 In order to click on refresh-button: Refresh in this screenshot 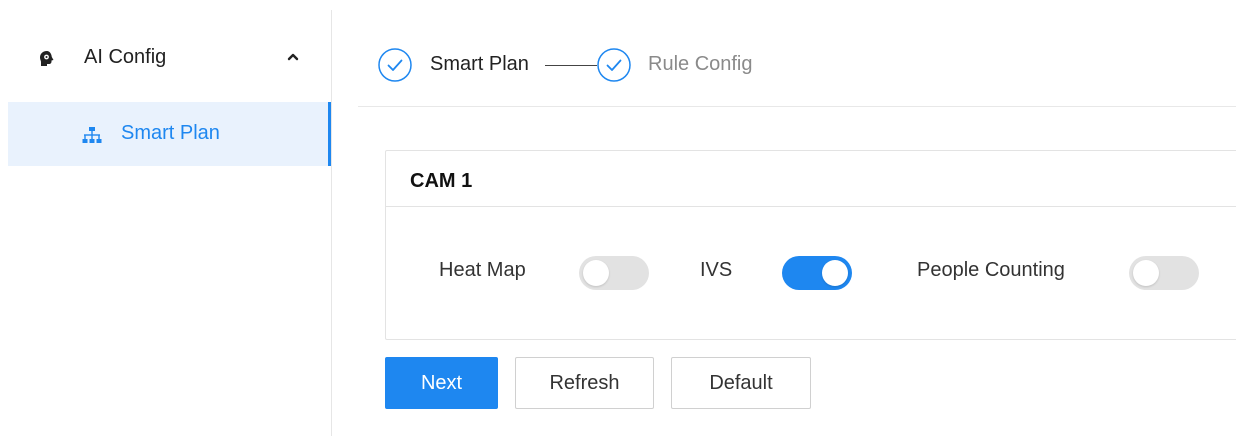, I will do `click(584, 383)`.